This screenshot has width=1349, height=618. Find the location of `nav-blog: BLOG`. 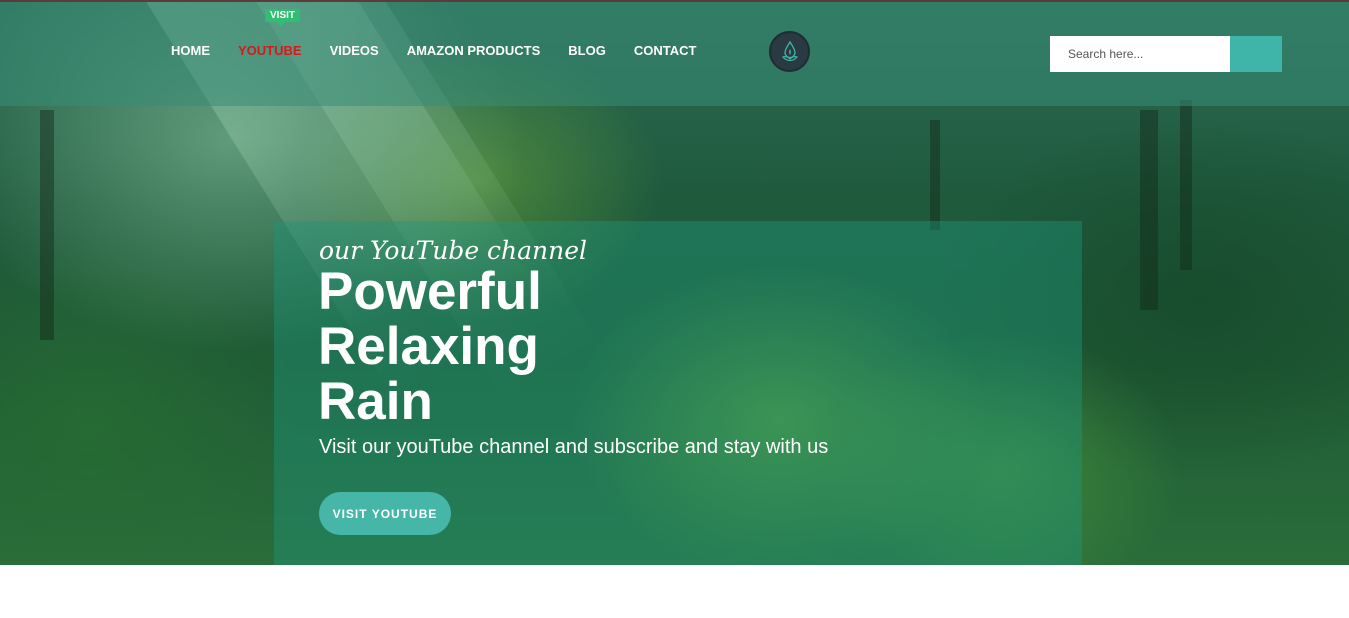

nav-blog: BLOG is located at coordinates (587, 50).